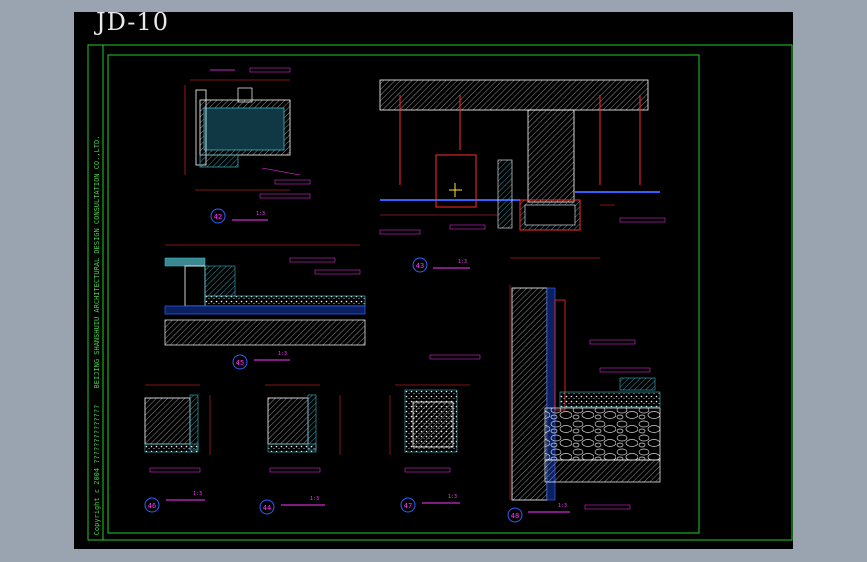 This screenshot has height=562, width=867. I want to click on copyright-text: Copyright c 2004 ??????????????, so click(97, 470).